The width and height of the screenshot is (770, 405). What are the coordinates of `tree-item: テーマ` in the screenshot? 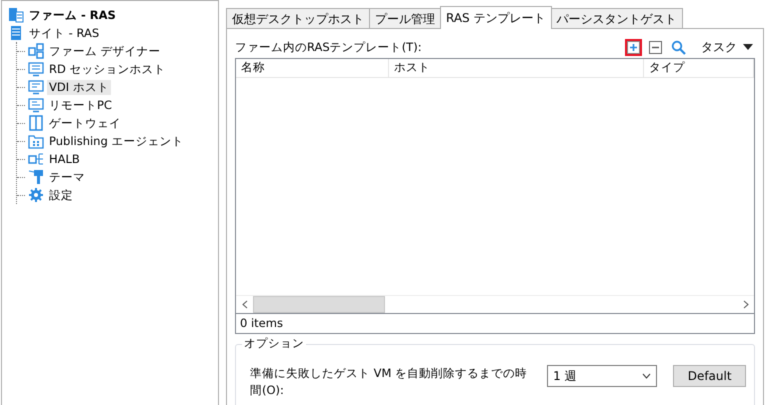 It's located at (67, 177).